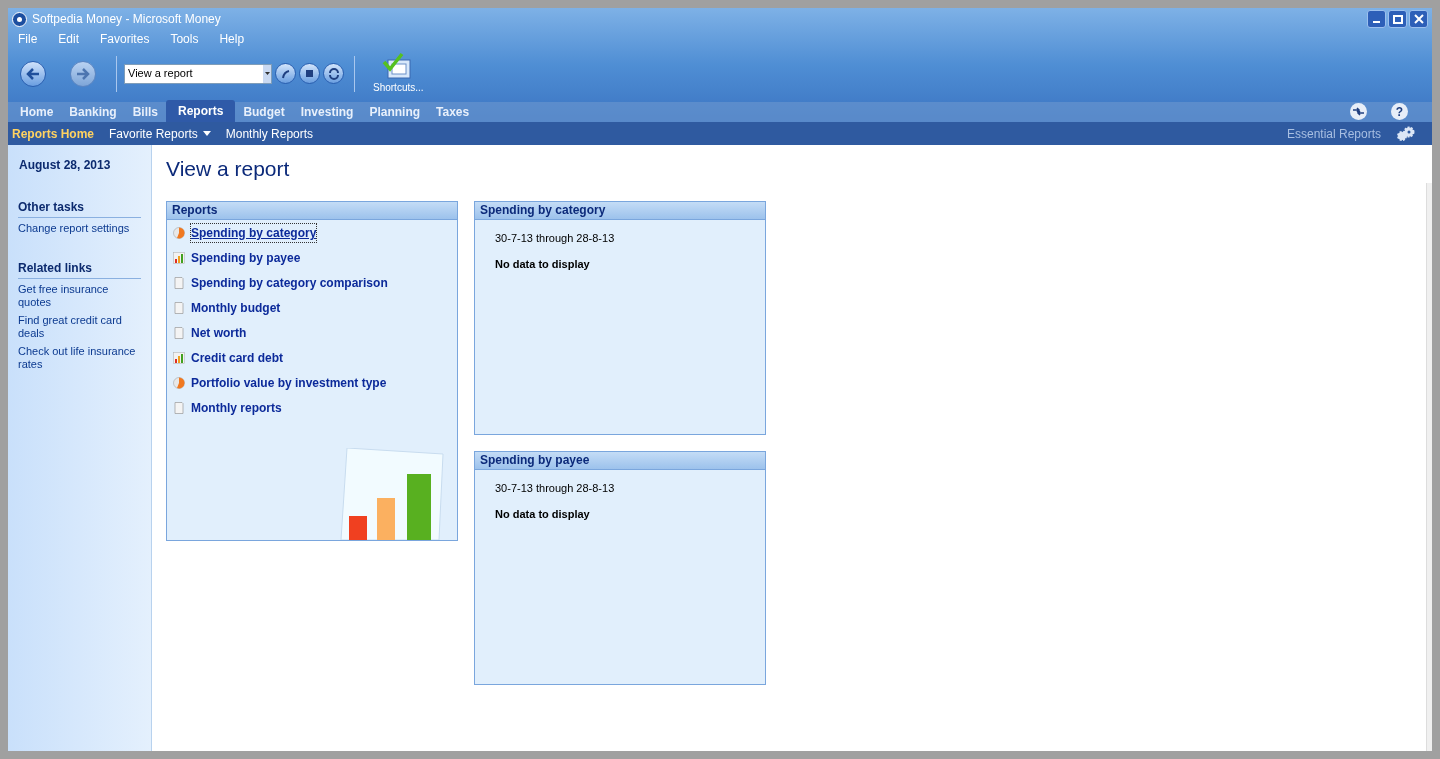 The width and height of the screenshot is (1440, 759). What do you see at coordinates (309, 73) in the screenshot?
I see `stop-button` at bounding box center [309, 73].